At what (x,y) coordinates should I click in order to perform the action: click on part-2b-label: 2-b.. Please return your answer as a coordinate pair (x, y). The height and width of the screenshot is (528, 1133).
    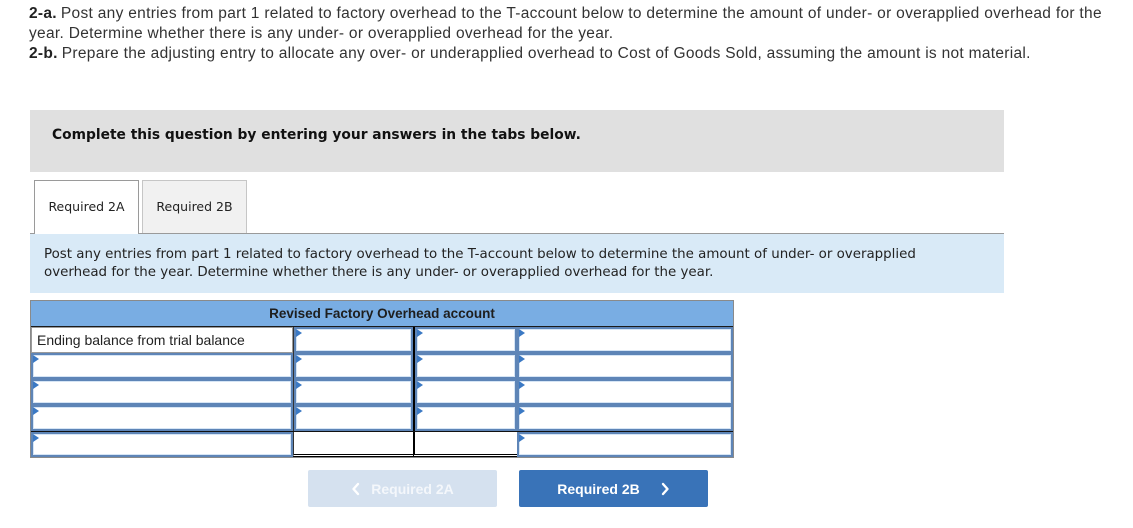
    Looking at the image, I should click on (43, 53).